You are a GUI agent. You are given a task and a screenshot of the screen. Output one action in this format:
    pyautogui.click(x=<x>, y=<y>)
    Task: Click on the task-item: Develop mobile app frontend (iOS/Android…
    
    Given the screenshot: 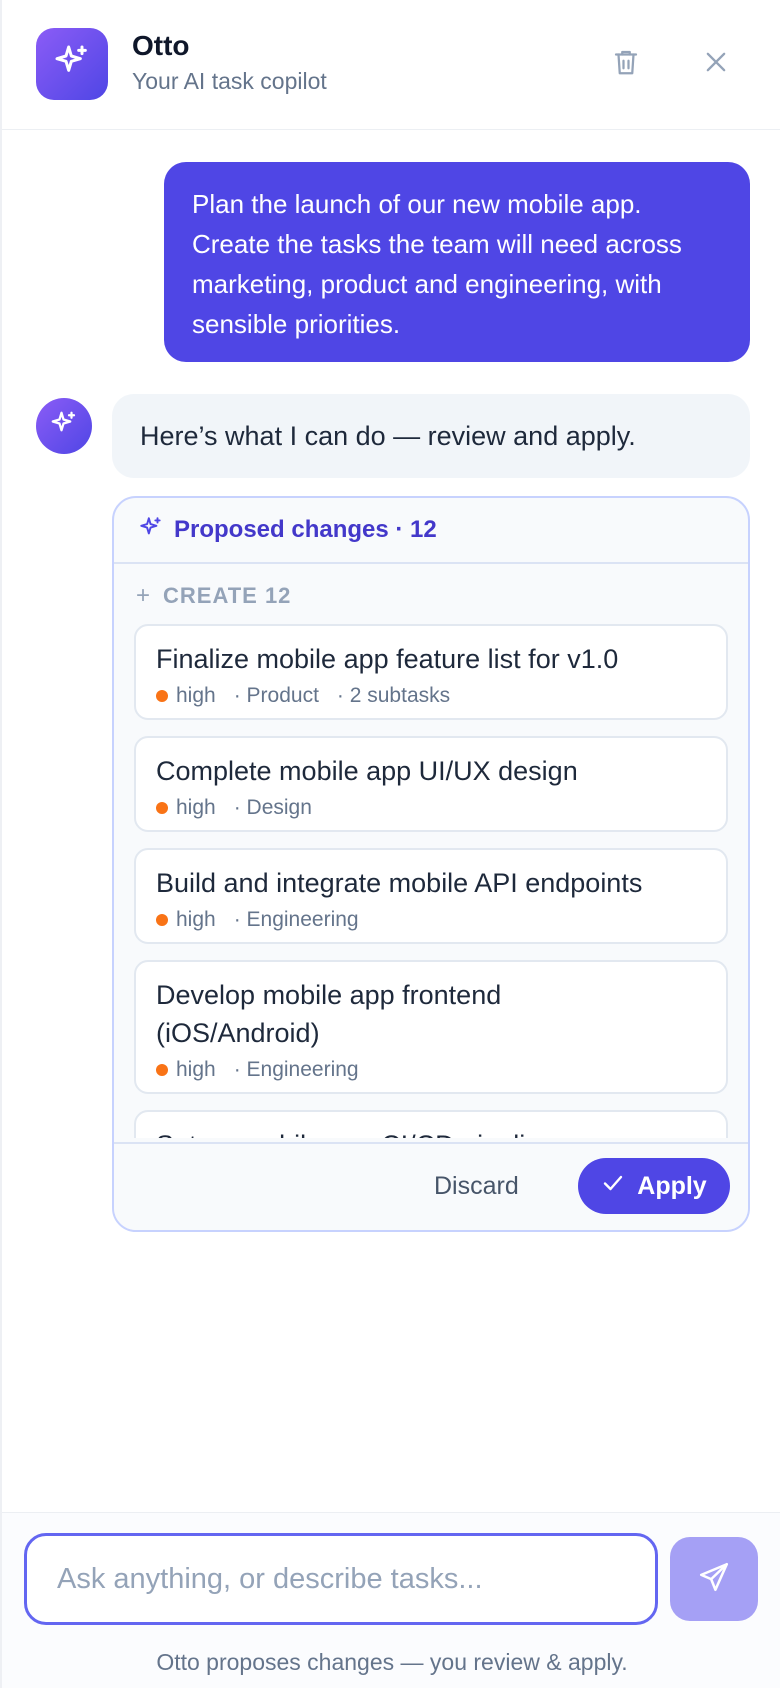 What is the action you would take?
    pyautogui.click(x=431, y=1027)
    